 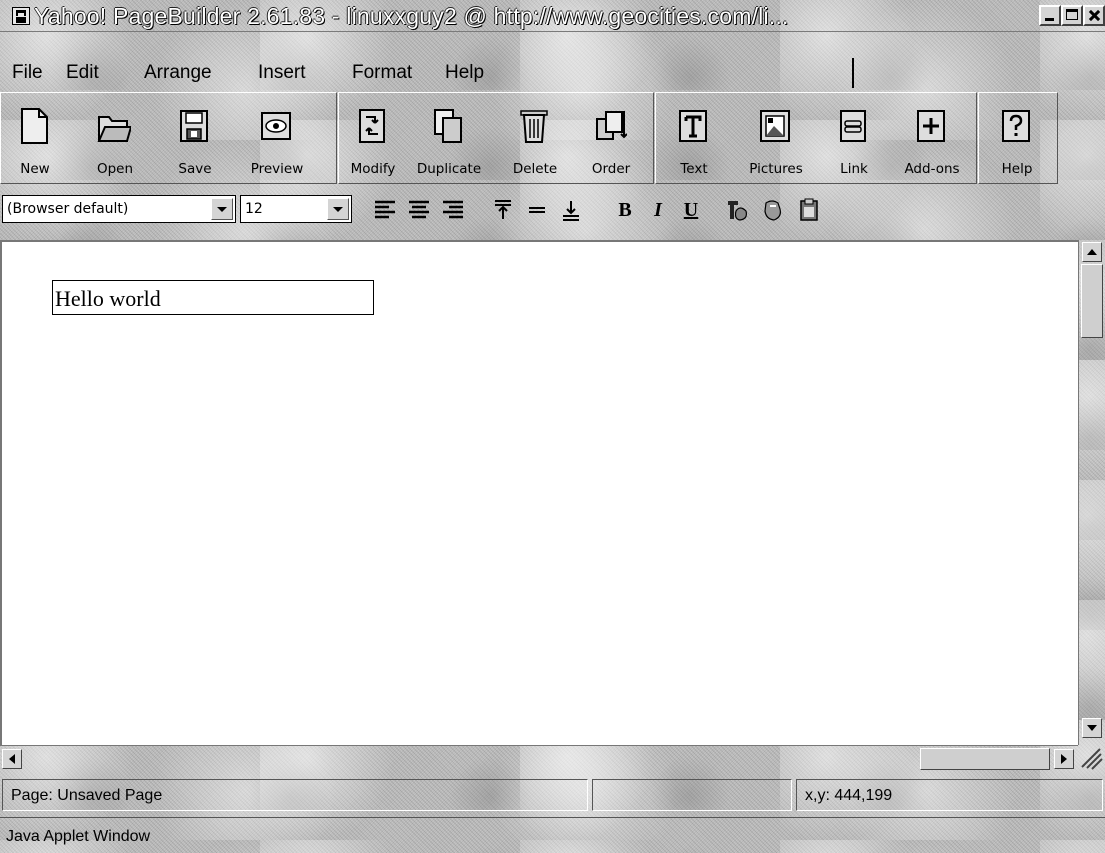 What do you see at coordinates (571, 210) in the screenshot?
I see `valign-bottom-icon` at bounding box center [571, 210].